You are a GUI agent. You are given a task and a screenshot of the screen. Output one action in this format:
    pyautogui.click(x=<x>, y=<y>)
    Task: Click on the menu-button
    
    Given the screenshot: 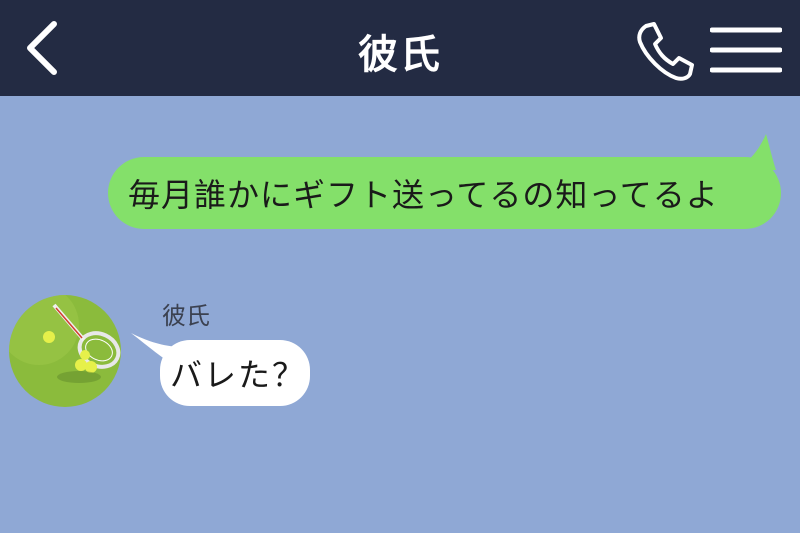 What is the action you would take?
    pyautogui.click(x=746, y=50)
    